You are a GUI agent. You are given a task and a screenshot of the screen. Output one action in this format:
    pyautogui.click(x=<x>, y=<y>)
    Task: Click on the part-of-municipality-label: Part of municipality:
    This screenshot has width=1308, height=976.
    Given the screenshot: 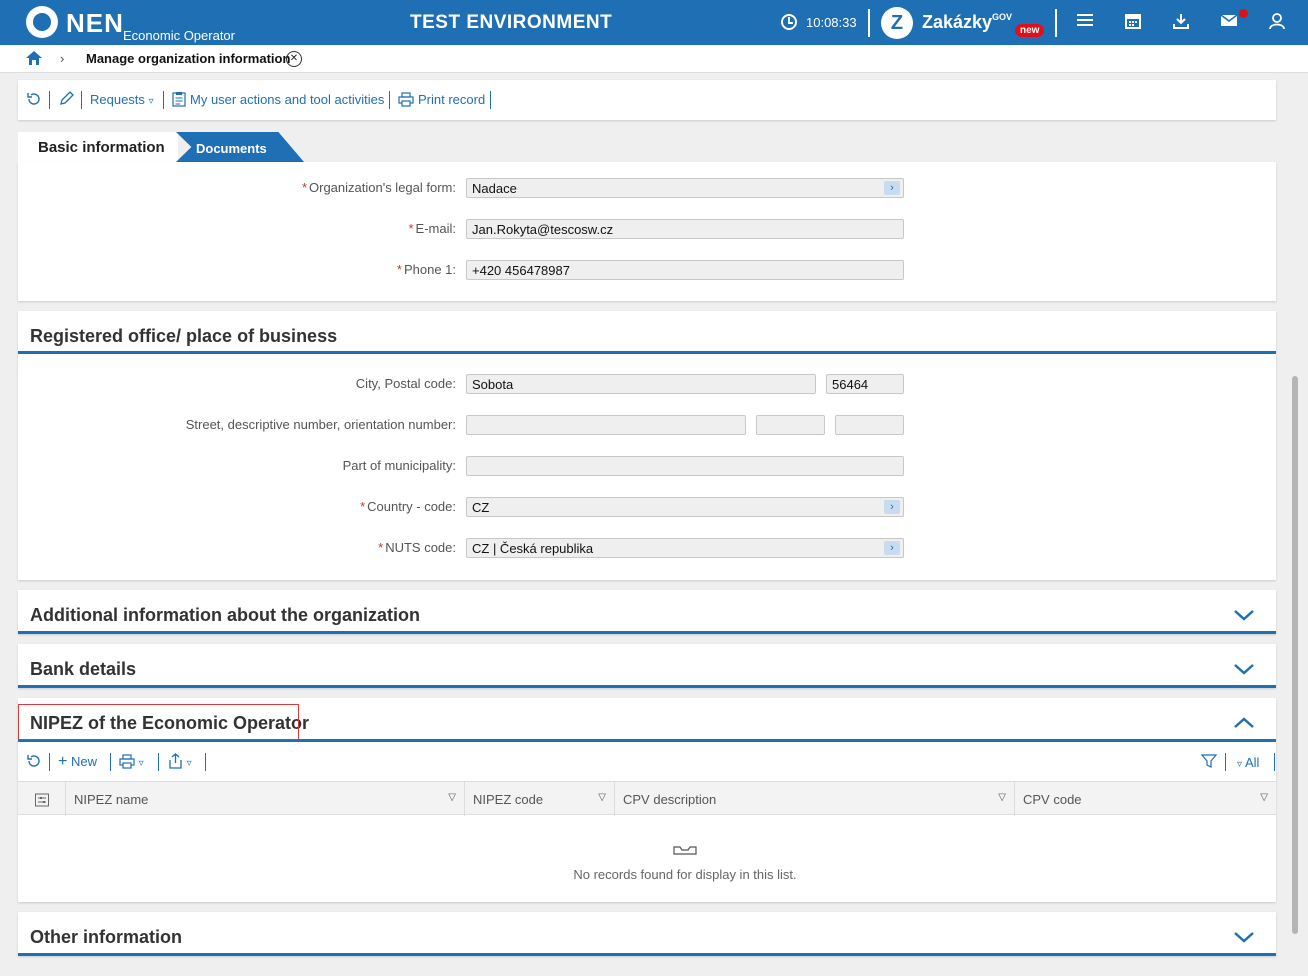 What is the action you would take?
    pyautogui.click(x=399, y=465)
    